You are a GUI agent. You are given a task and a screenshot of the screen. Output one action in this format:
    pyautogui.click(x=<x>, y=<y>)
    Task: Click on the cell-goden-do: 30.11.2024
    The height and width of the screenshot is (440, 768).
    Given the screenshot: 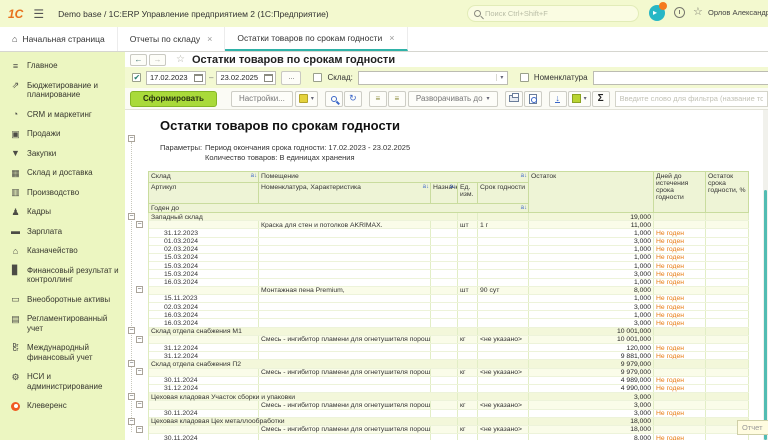 What is the action you would take?
    pyautogui.click(x=204, y=413)
    